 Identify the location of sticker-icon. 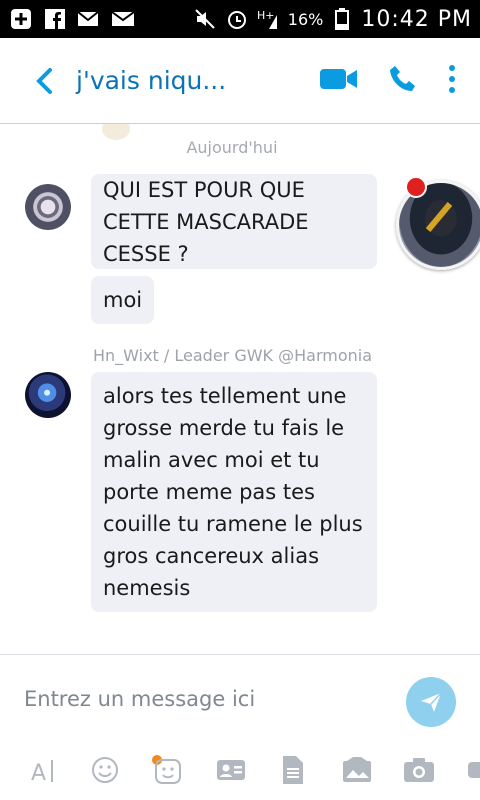
(166, 769).